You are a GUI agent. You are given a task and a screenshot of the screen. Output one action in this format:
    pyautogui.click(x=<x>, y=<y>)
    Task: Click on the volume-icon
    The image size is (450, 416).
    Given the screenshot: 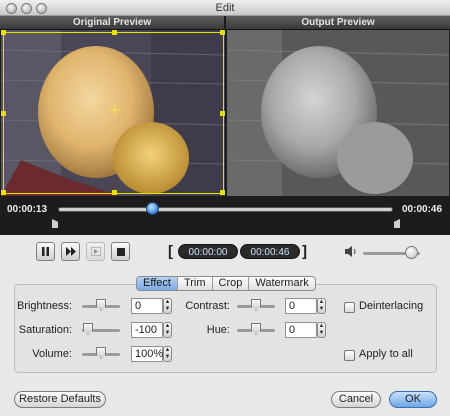 What is the action you would take?
    pyautogui.click(x=350, y=251)
    